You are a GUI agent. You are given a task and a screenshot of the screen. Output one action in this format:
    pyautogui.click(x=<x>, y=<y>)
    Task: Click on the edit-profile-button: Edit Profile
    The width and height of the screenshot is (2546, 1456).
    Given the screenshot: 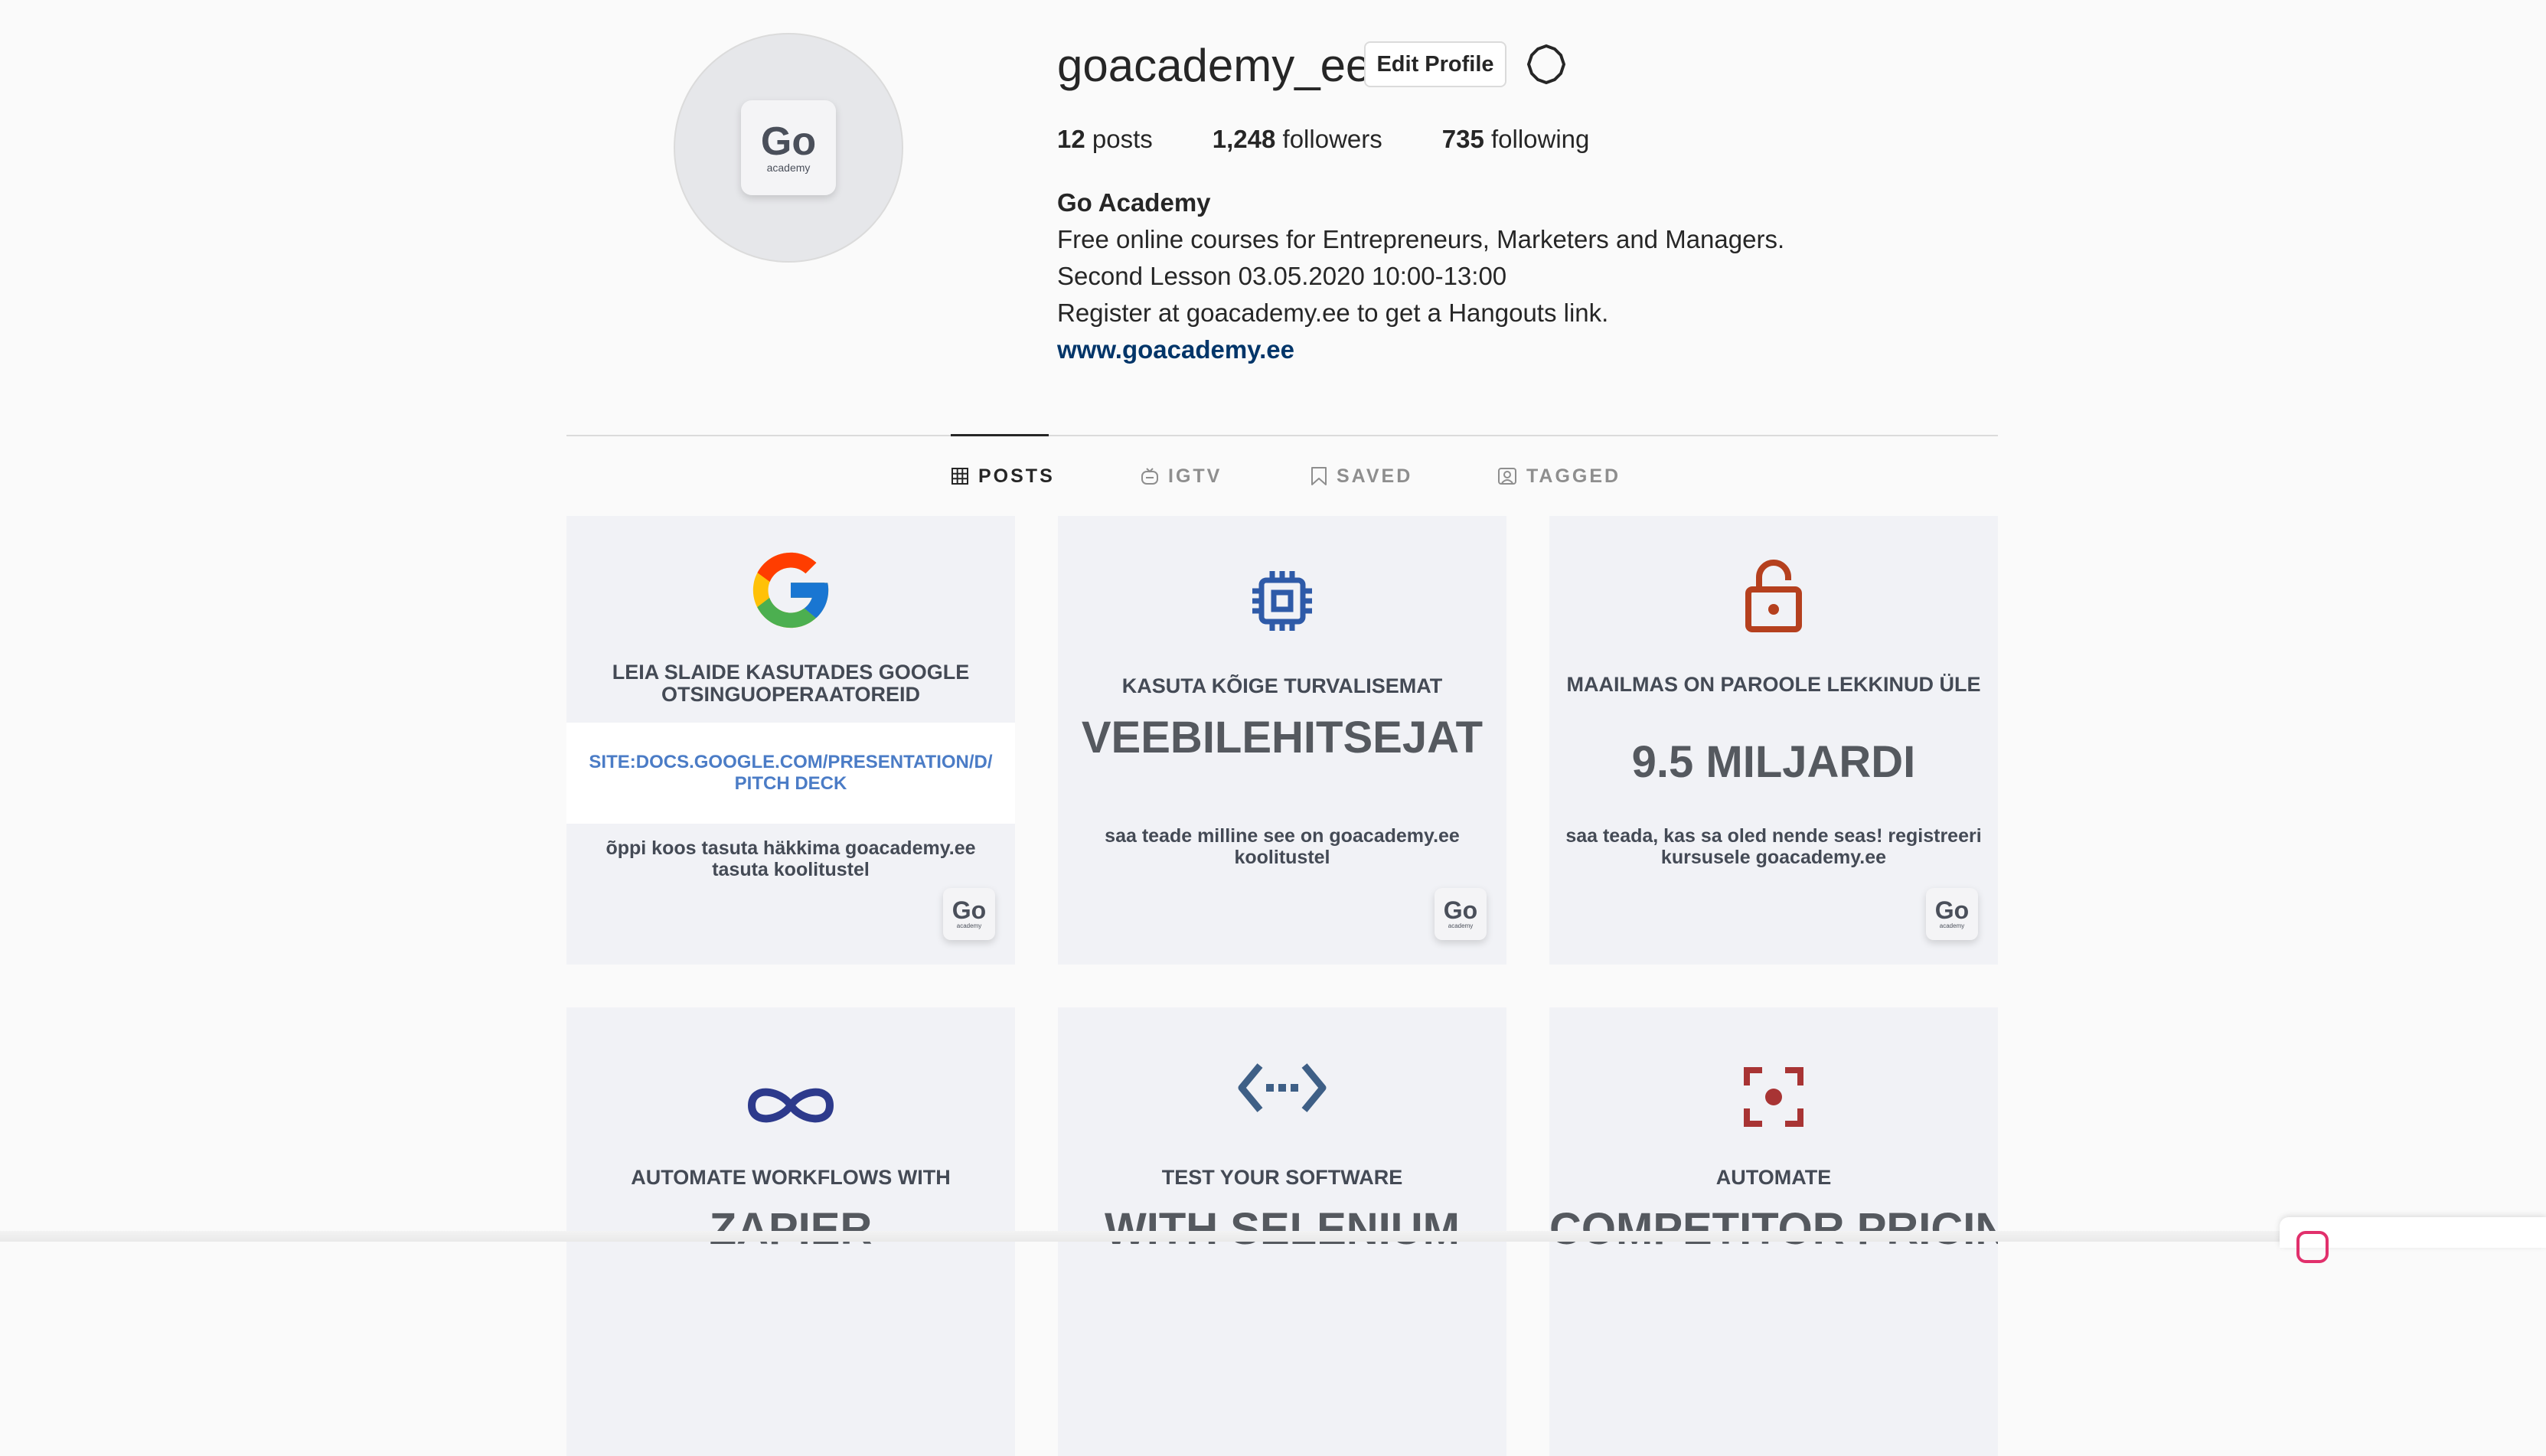 What is the action you would take?
    pyautogui.click(x=1435, y=64)
    